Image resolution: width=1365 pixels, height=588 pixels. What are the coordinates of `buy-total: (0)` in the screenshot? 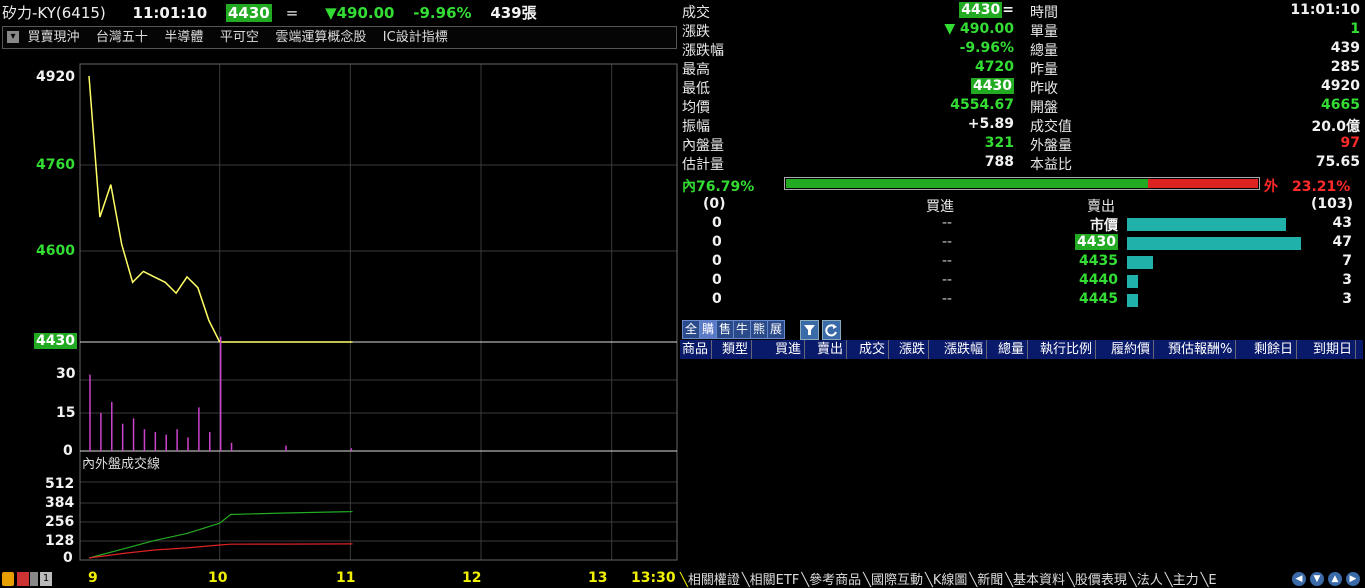 It's located at (714, 204).